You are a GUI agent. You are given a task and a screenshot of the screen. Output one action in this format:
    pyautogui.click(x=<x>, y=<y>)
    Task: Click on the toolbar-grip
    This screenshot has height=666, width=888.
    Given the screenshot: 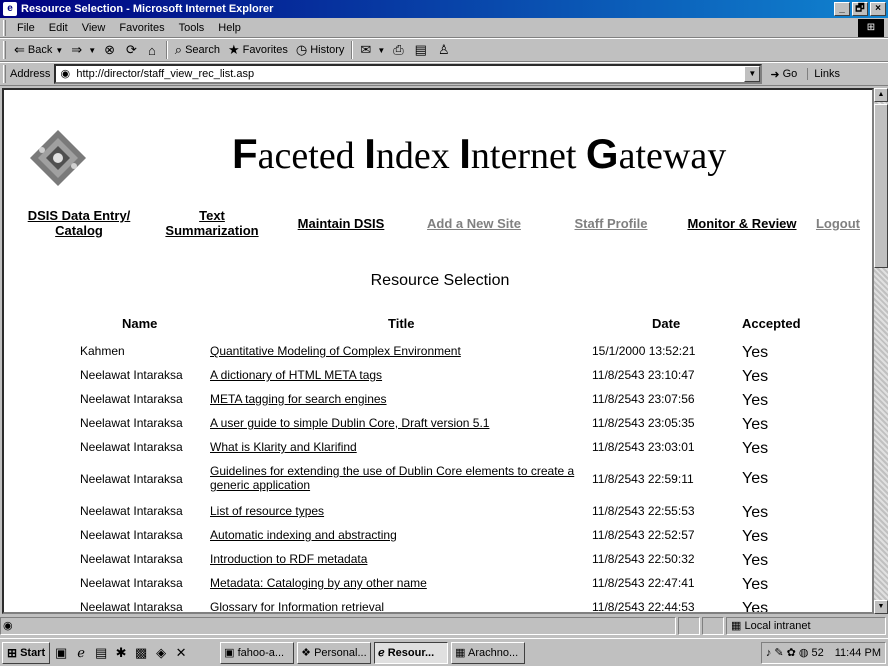 What is the action you would take?
    pyautogui.click(x=4, y=50)
    